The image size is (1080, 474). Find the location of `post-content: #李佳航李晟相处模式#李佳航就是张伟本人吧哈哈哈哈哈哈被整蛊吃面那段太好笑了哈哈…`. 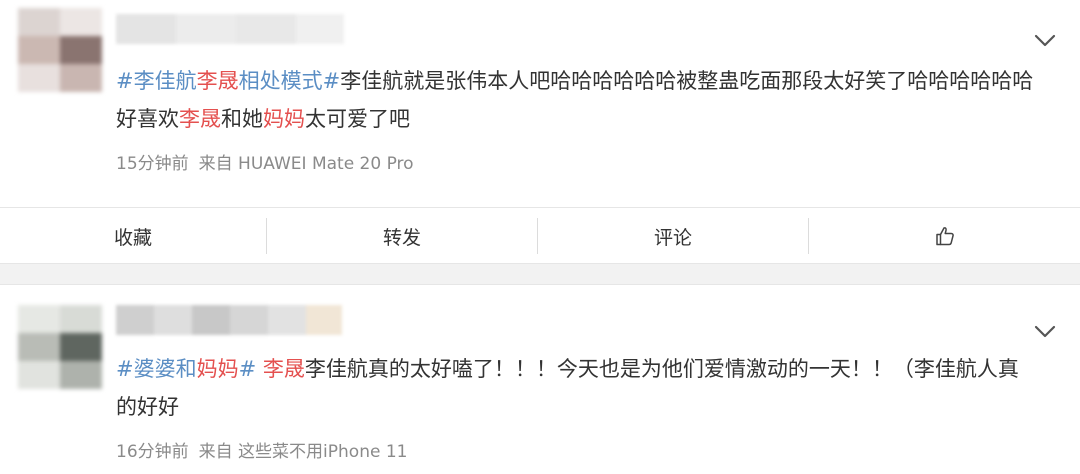

post-content: #李佳航李晟相处模式#李佳航就是张伟本人吧哈哈哈哈哈哈被整蛊吃面那段太好笑了哈哈… is located at coordinates (575, 100).